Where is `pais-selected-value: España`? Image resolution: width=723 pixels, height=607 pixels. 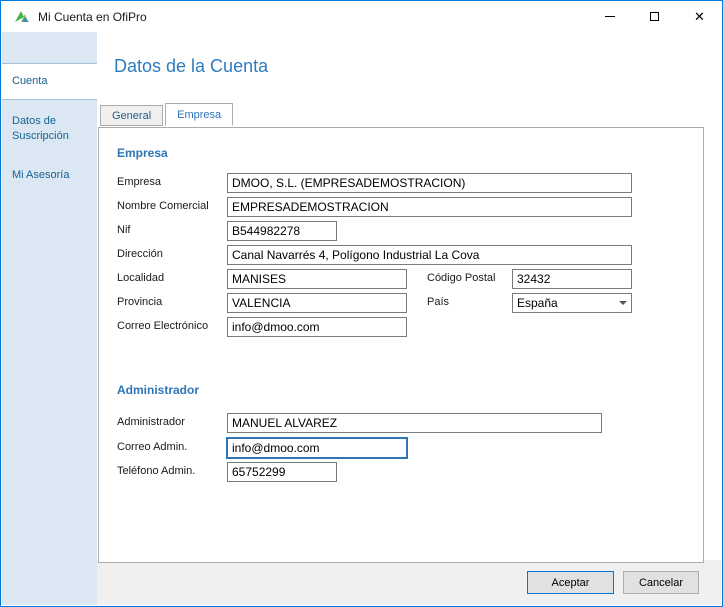 pais-selected-value: España is located at coordinates (537, 303).